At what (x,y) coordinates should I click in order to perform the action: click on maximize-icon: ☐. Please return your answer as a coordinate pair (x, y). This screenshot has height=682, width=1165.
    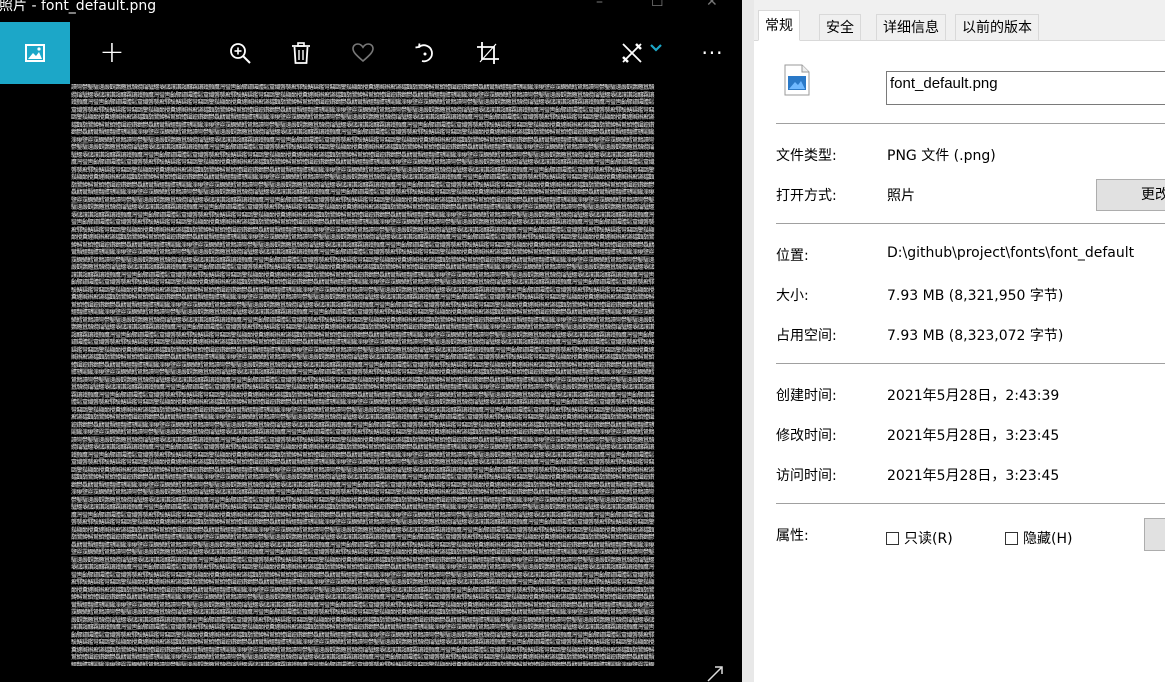
    Looking at the image, I should click on (657, 5).